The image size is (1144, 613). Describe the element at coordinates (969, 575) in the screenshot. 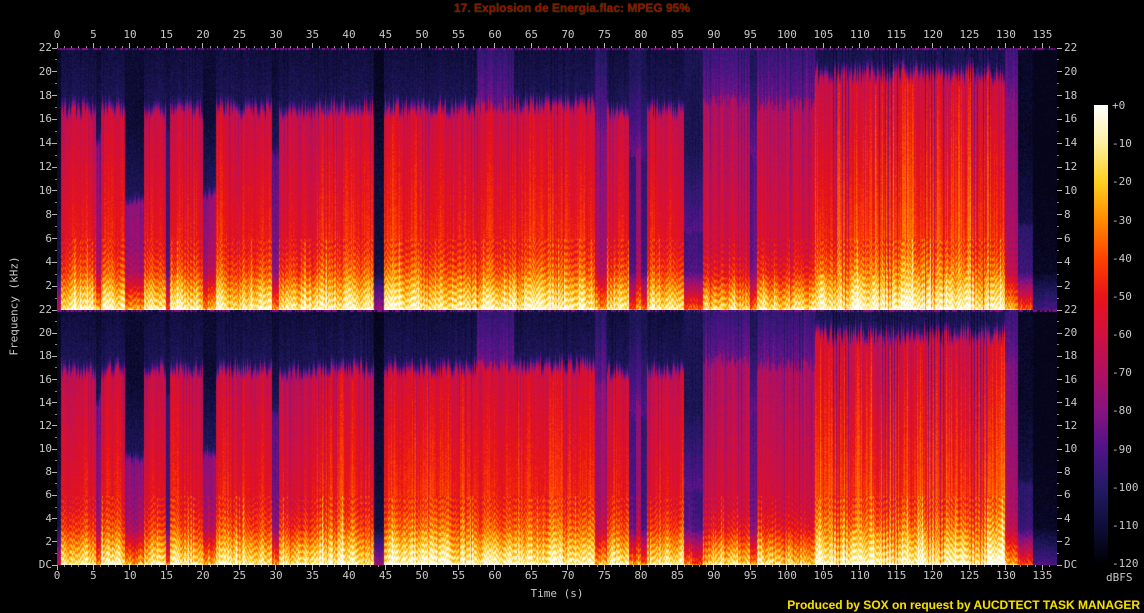

I see `time-tick-label: 125` at that location.